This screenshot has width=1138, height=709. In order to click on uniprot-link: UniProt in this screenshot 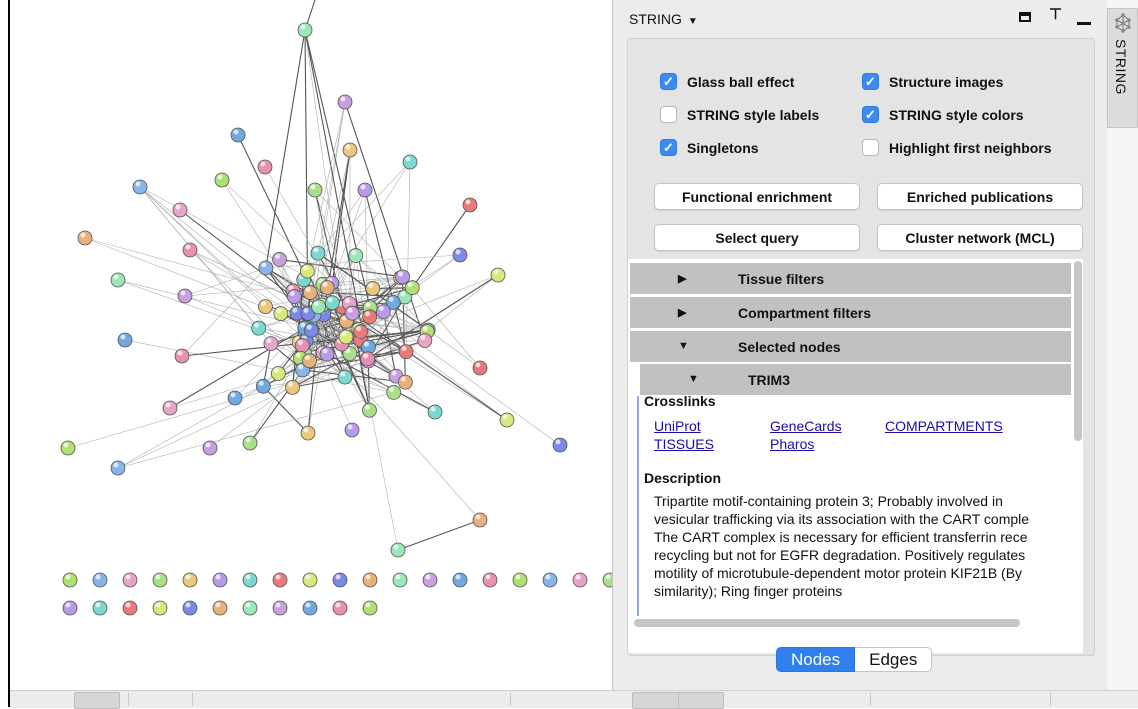, I will do `click(677, 426)`.